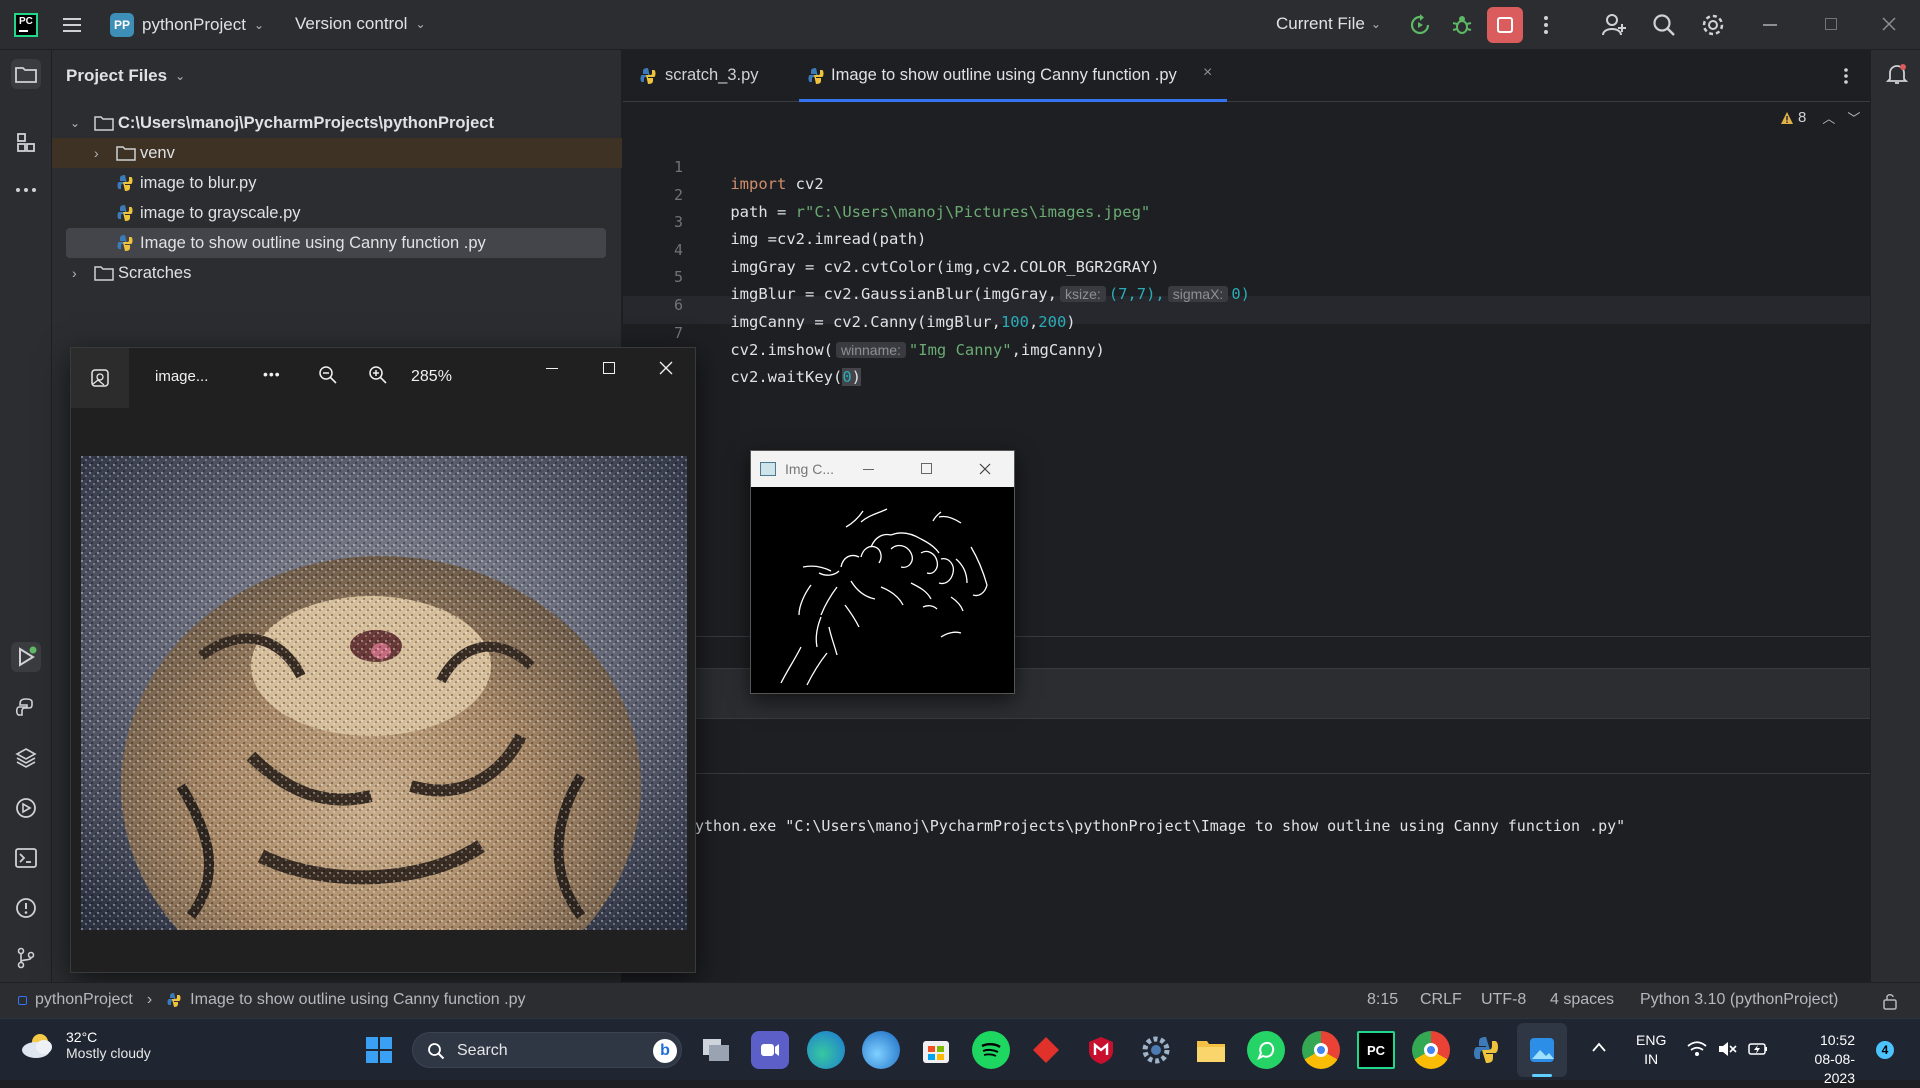 The width and height of the screenshot is (1920, 1088). I want to click on more-actions-icon, so click(1546, 25).